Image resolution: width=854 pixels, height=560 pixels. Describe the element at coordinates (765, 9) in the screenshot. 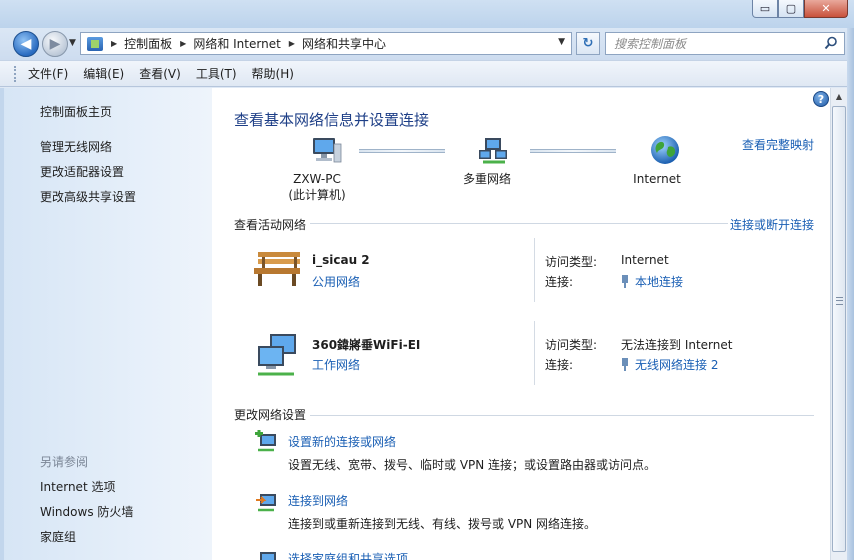

I see `minimize-button: ▭` at that location.